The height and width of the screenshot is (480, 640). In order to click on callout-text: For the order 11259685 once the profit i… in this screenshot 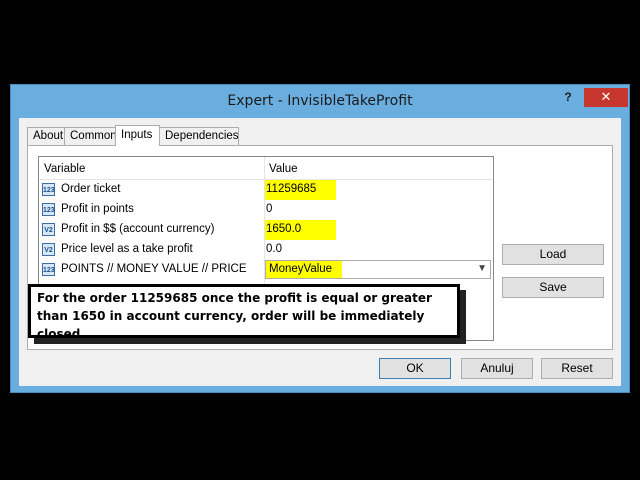, I will do `click(234, 316)`.